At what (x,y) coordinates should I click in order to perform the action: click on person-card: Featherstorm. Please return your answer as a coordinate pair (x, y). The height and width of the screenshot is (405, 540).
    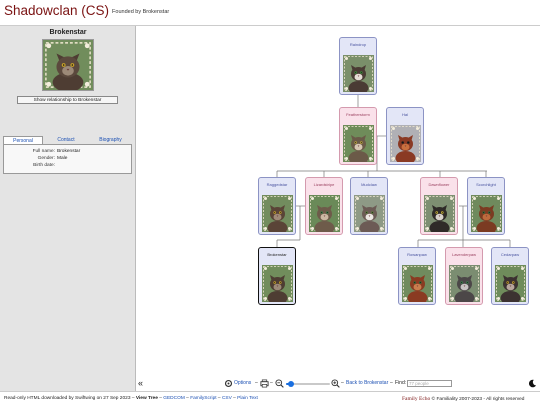
    Looking at the image, I should click on (358, 136).